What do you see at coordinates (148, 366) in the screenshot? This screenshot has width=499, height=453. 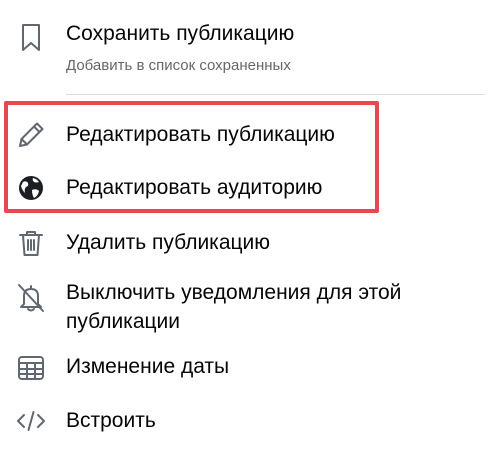 I see `menu-item-label: Изменение даты` at bounding box center [148, 366].